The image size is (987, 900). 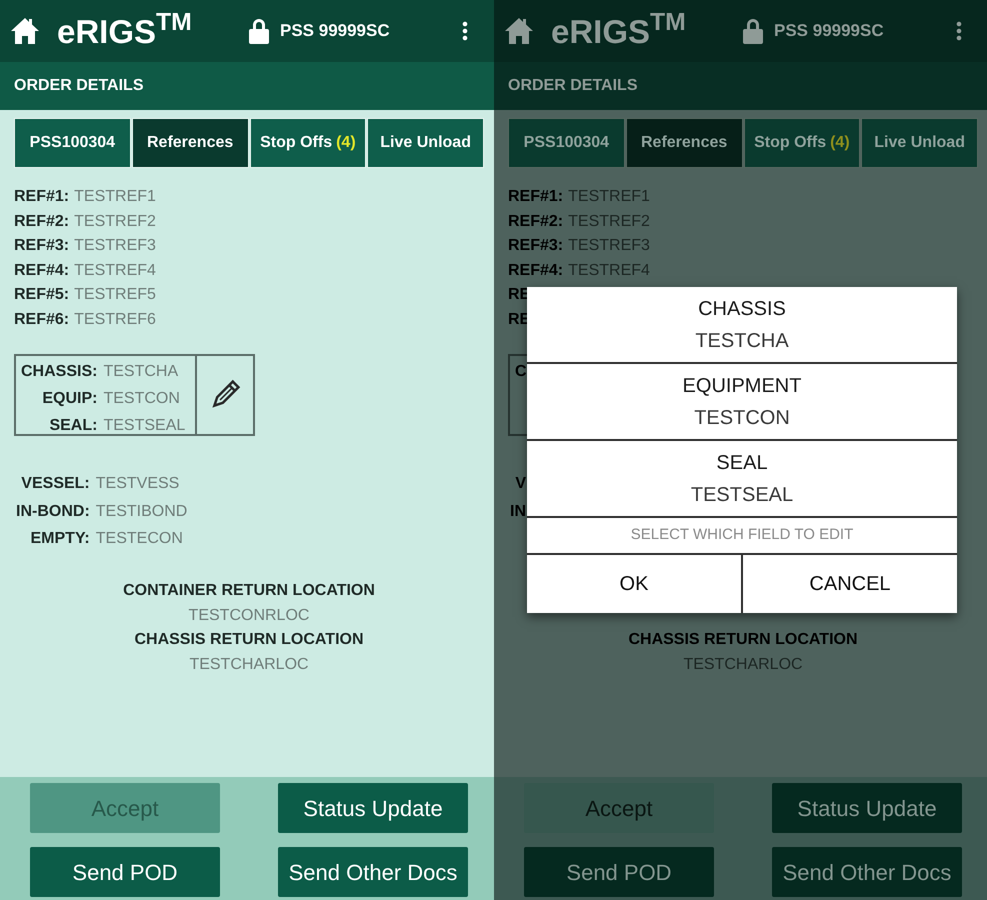 I want to click on option-title: SEAL, so click(x=742, y=463).